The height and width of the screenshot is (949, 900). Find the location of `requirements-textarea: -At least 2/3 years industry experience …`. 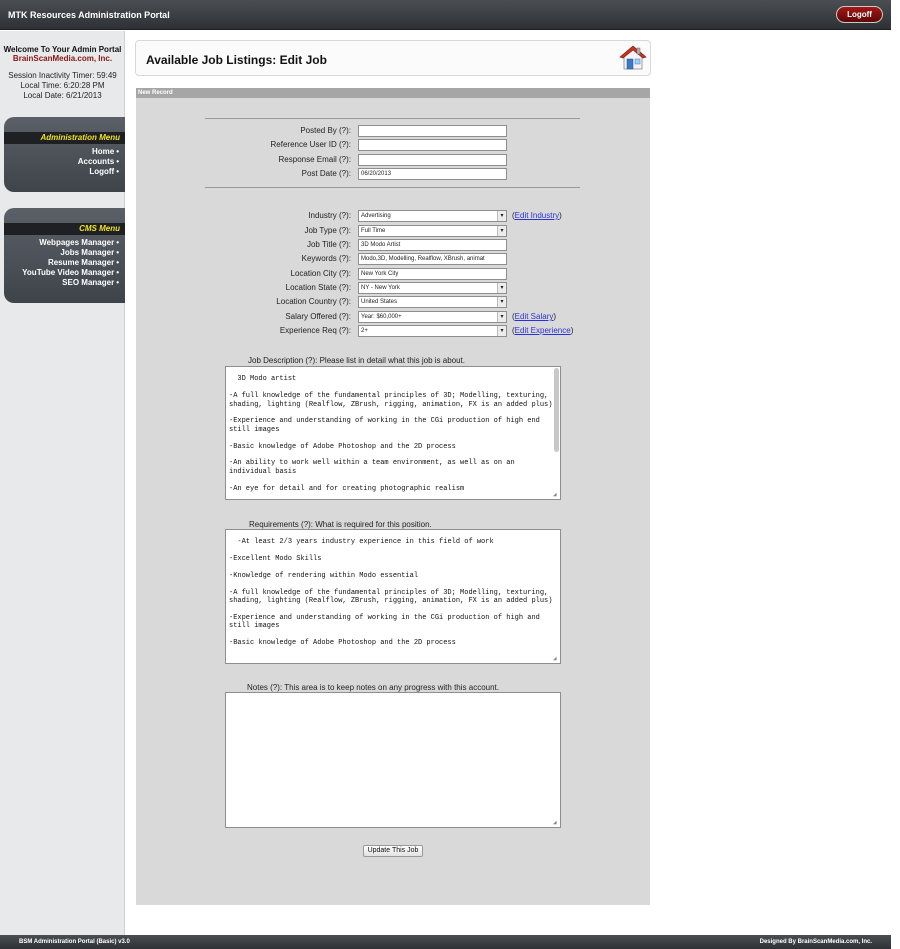

requirements-textarea: -At least 2/3 years industry experience … is located at coordinates (393, 596).